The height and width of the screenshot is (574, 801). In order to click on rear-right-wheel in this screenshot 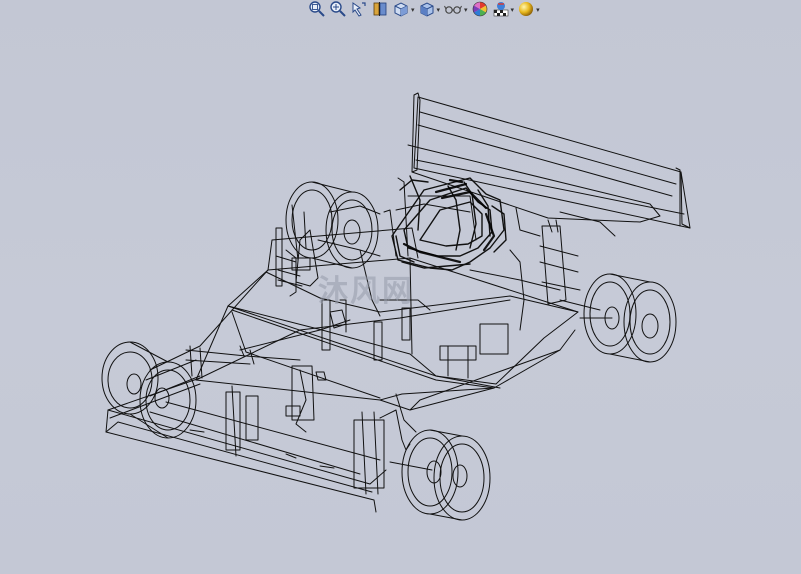, I will do `click(618, 318)`.